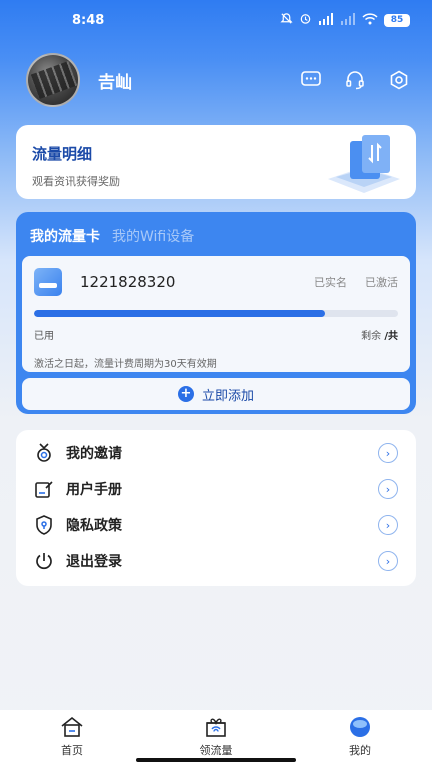 The height and width of the screenshot is (768, 432). What do you see at coordinates (216, 750) in the screenshot?
I see `tab-get-data-label: 领流量` at bounding box center [216, 750].